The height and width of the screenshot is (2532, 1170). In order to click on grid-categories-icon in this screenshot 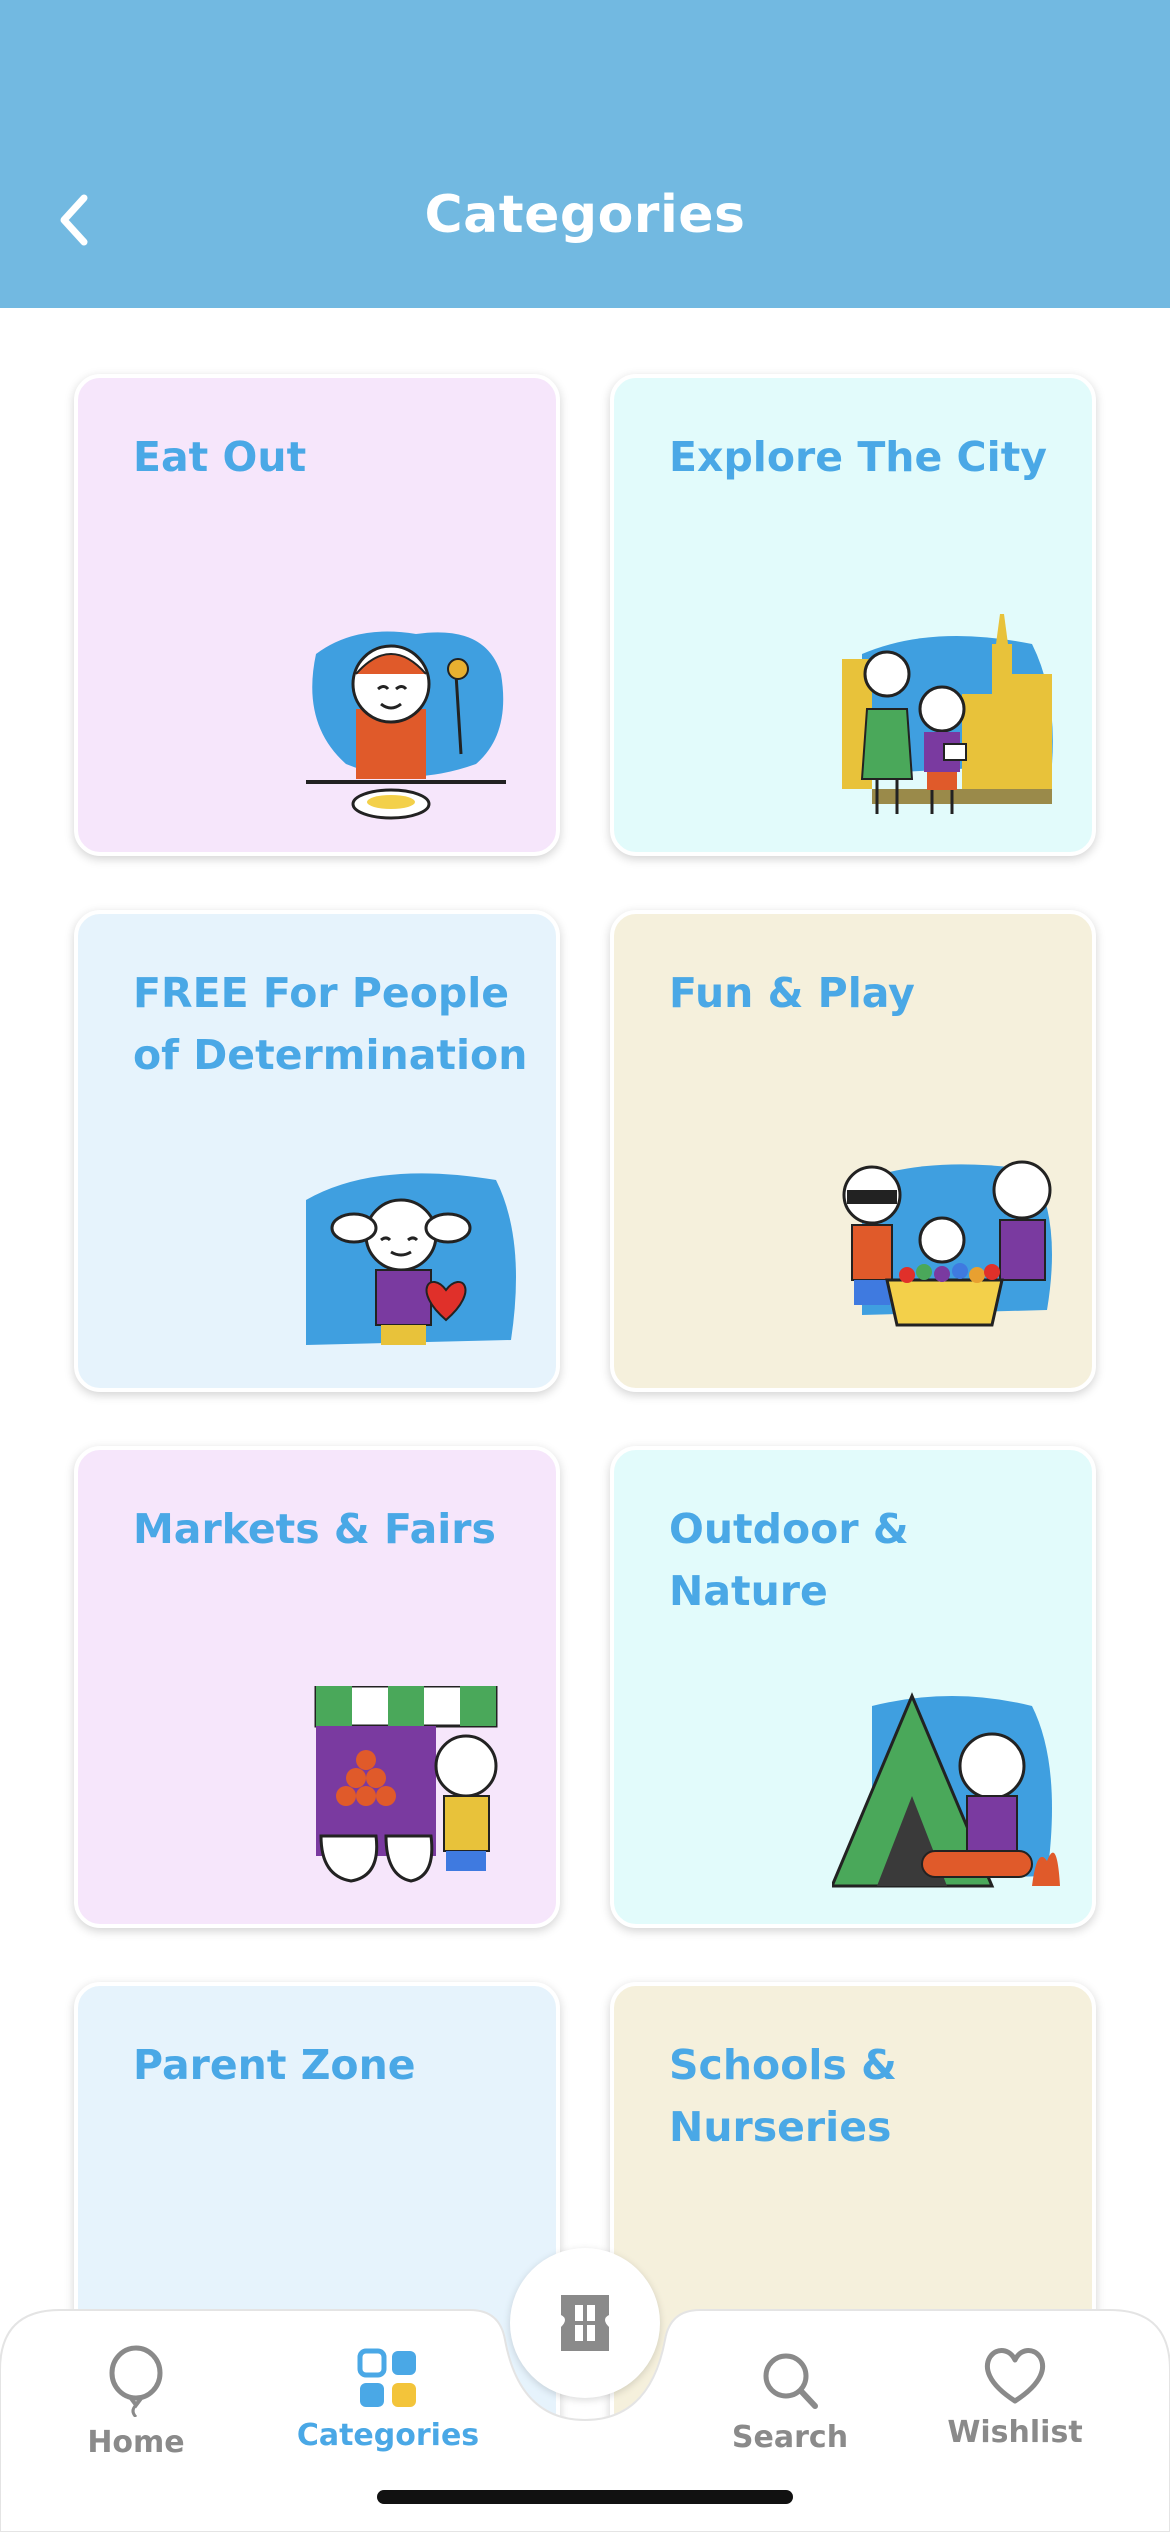, I will do `click(386, 2377)`.